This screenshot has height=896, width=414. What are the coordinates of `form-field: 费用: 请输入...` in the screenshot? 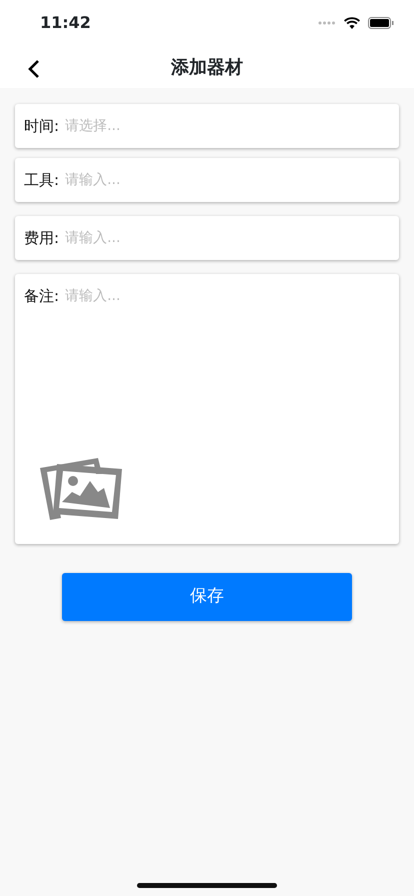 It's located at (207, 238).